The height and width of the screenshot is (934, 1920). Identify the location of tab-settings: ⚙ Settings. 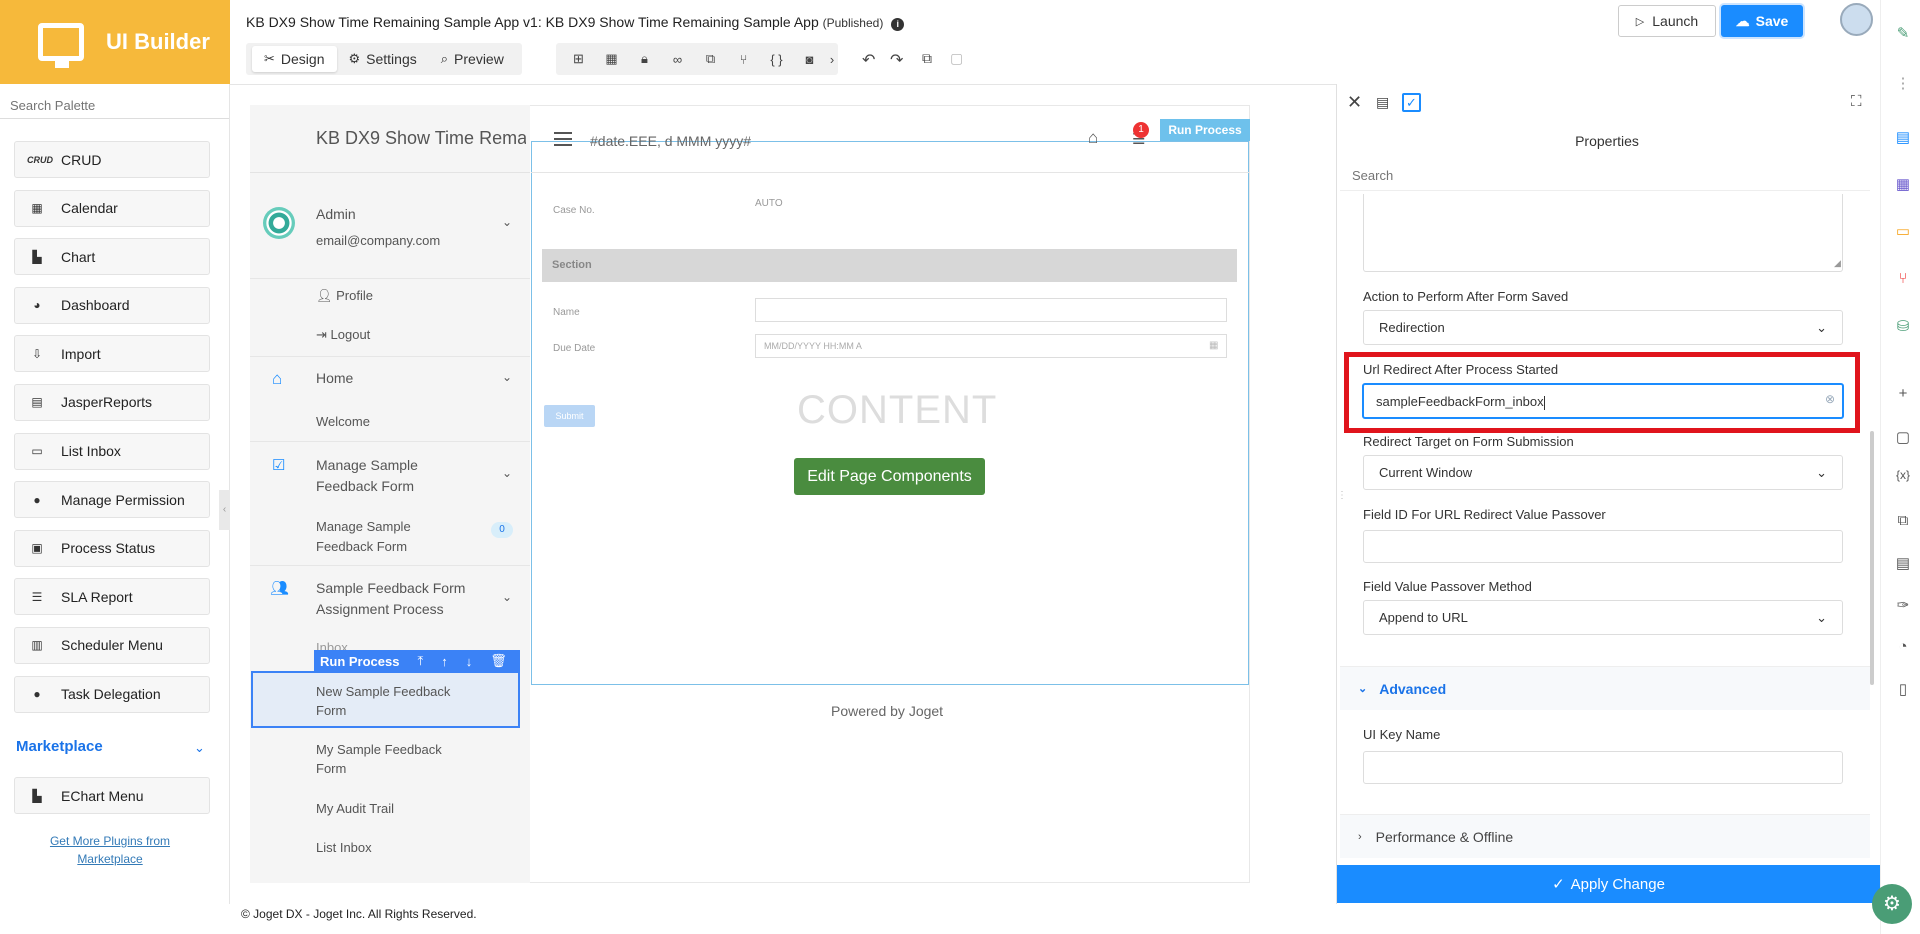
(383, 59).